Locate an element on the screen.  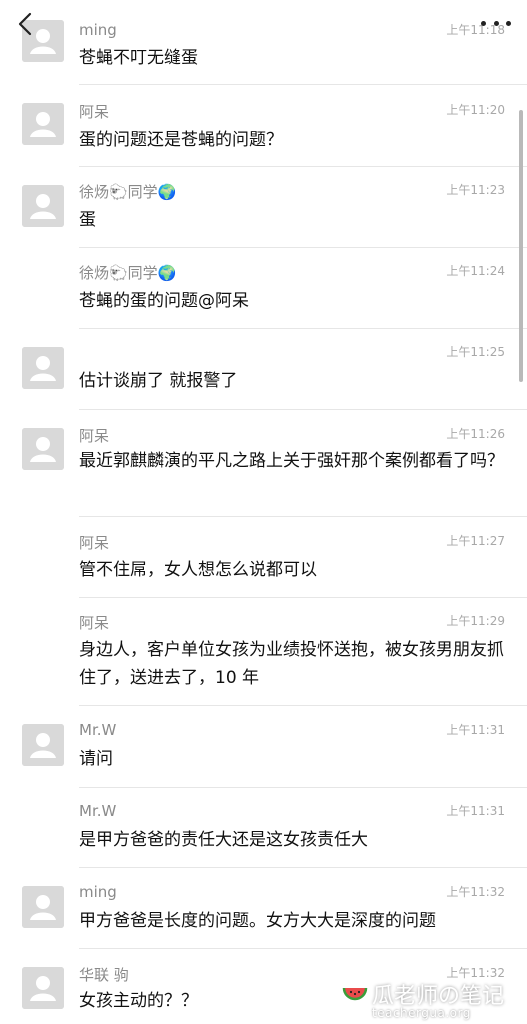
message-text: 身边人，客户单位女孩为业绩投怀送抱，被女孩男朋友抓住了，送进去了，10 年 is located at coordinates (291, 664).